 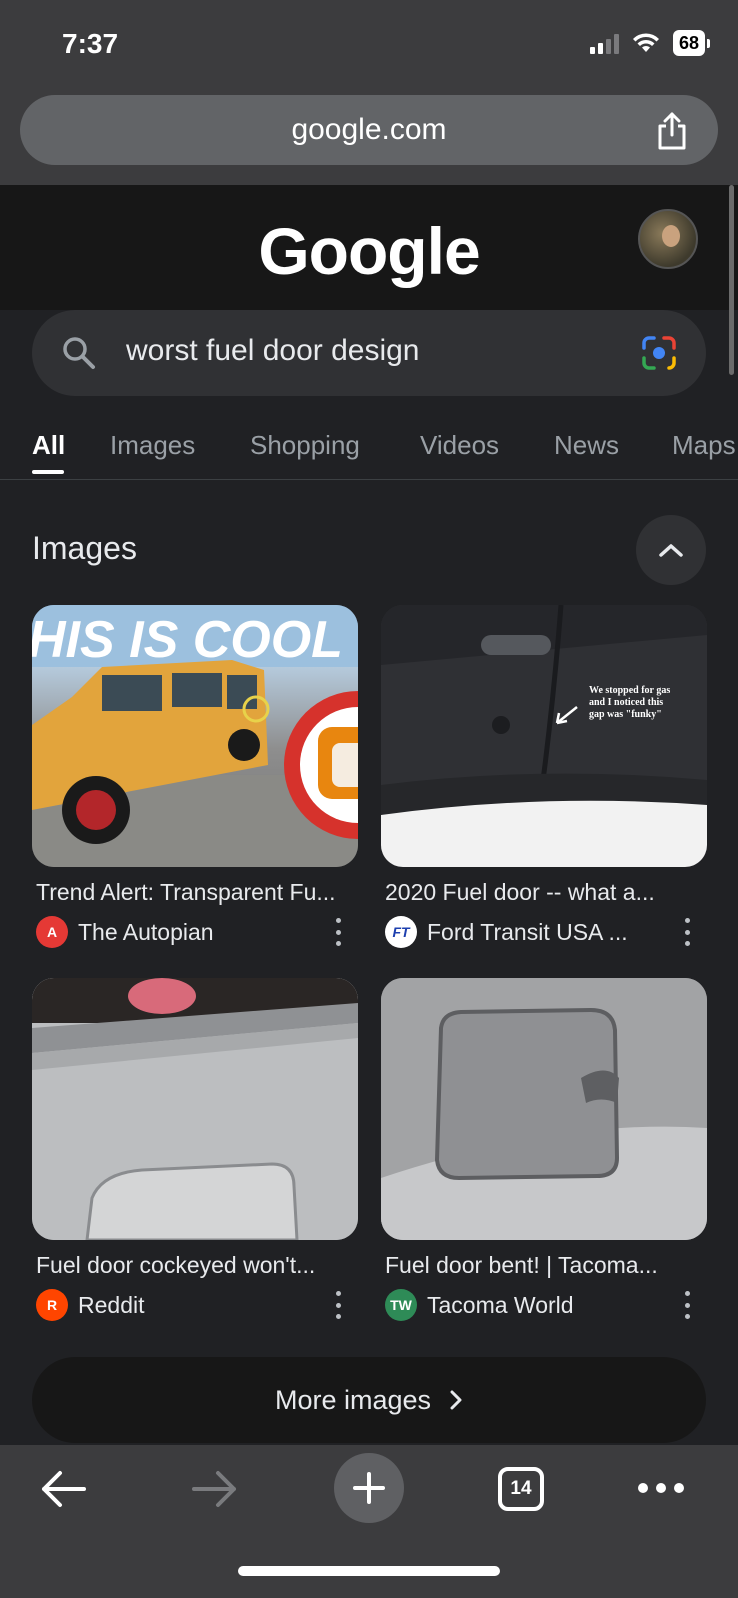 What do you see at coordinates (586, 445) in the screenshot?
I see `tab-news: News` at bounding box center [586, 445].